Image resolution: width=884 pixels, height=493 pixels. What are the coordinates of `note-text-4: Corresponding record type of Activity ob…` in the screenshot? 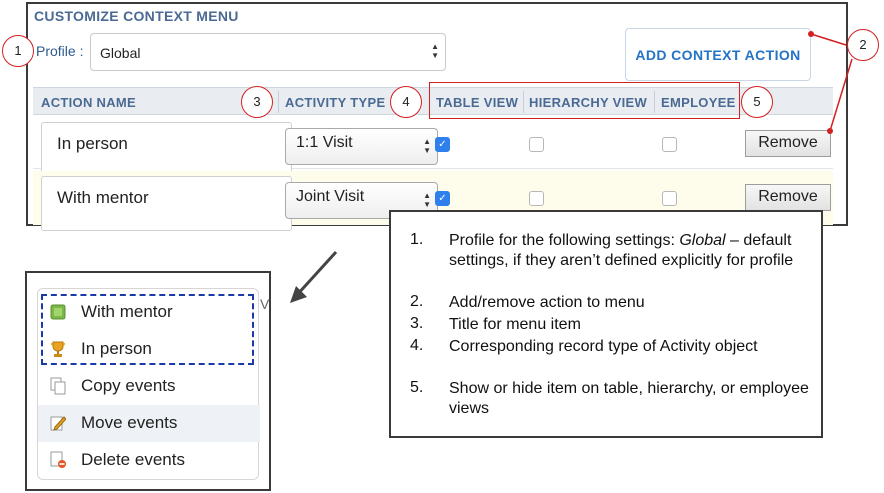 It's located at (603, 346).